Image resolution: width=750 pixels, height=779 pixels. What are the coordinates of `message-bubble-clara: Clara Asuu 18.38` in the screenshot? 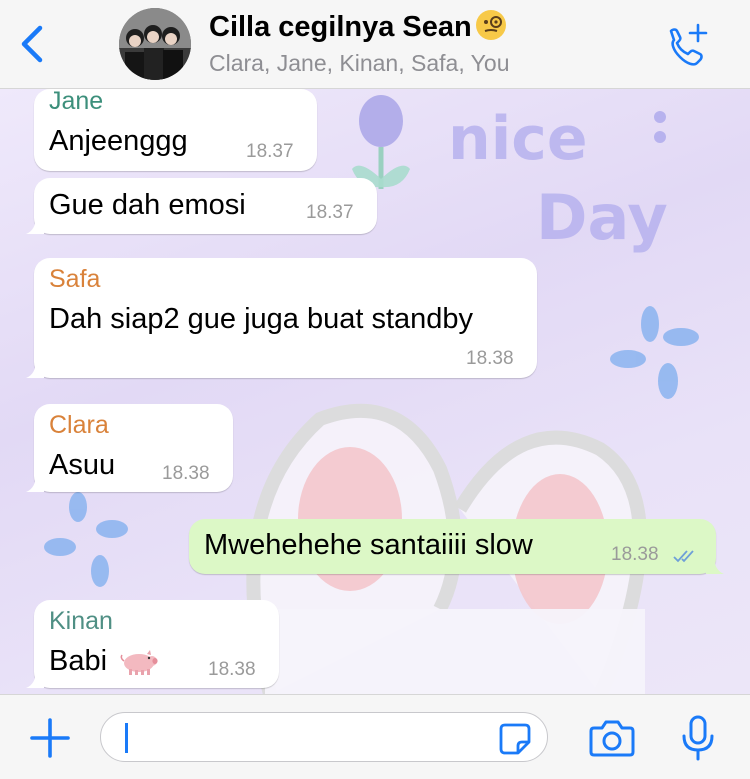 It's located at (129, 448).